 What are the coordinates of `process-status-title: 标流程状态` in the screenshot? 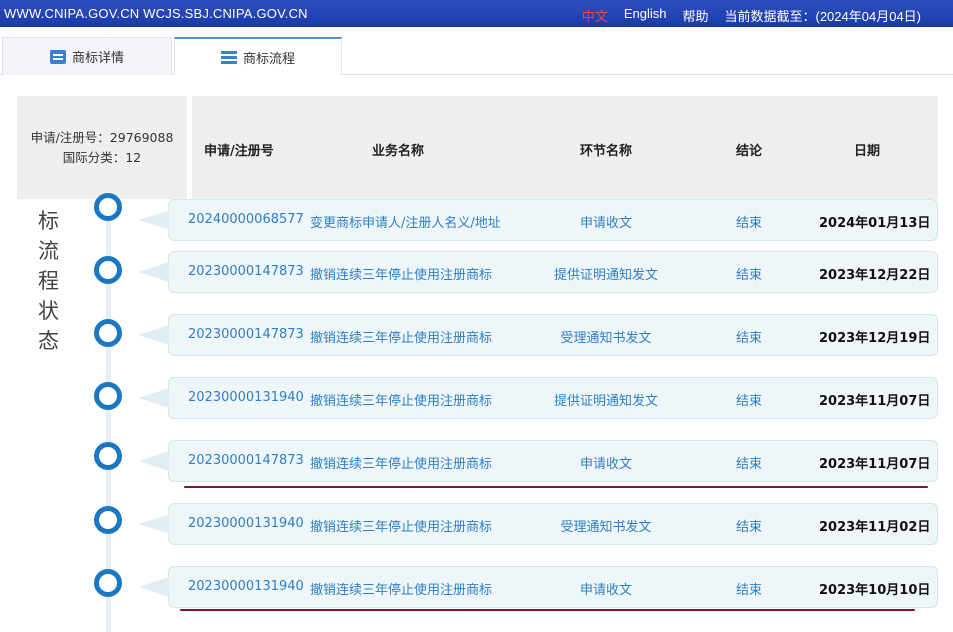 It's located at (50, 281).